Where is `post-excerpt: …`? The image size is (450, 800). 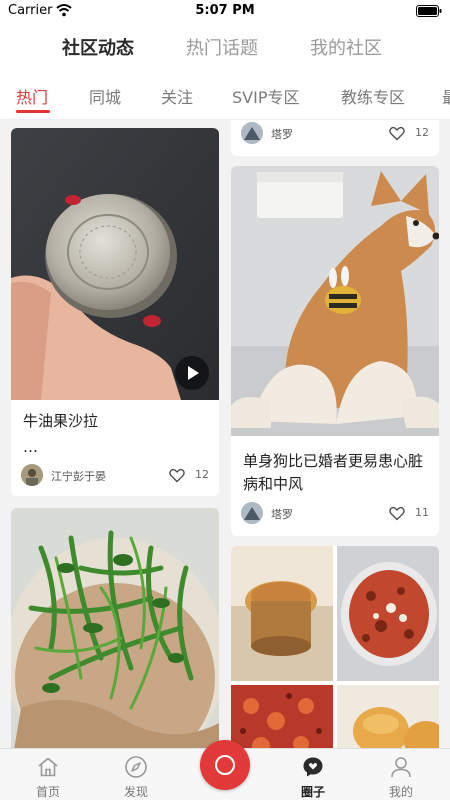 post-excerpt: … is located at coordinates (30, 447).